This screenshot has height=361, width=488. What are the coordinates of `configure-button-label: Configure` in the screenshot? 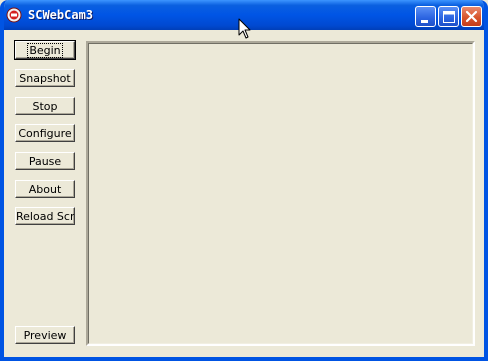 It's located at (45, 133).